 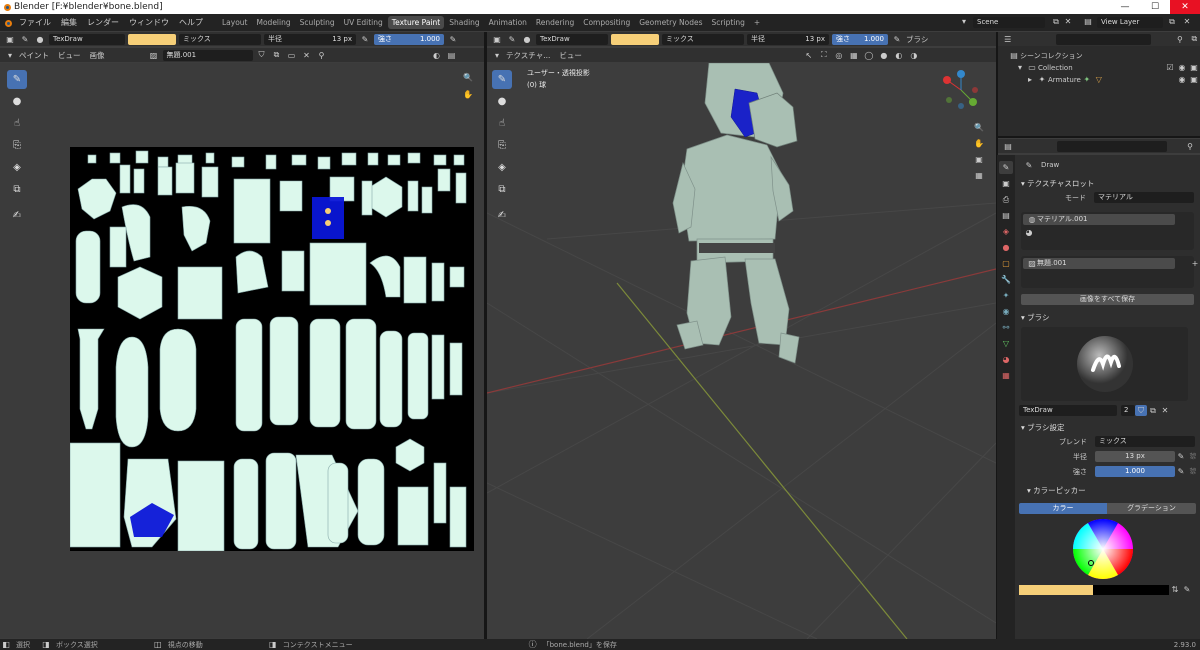 What do you see at coordinates (979, 159) in the screenshot?
I see `camera-icon: ▣` at bounding box center [979, 159].